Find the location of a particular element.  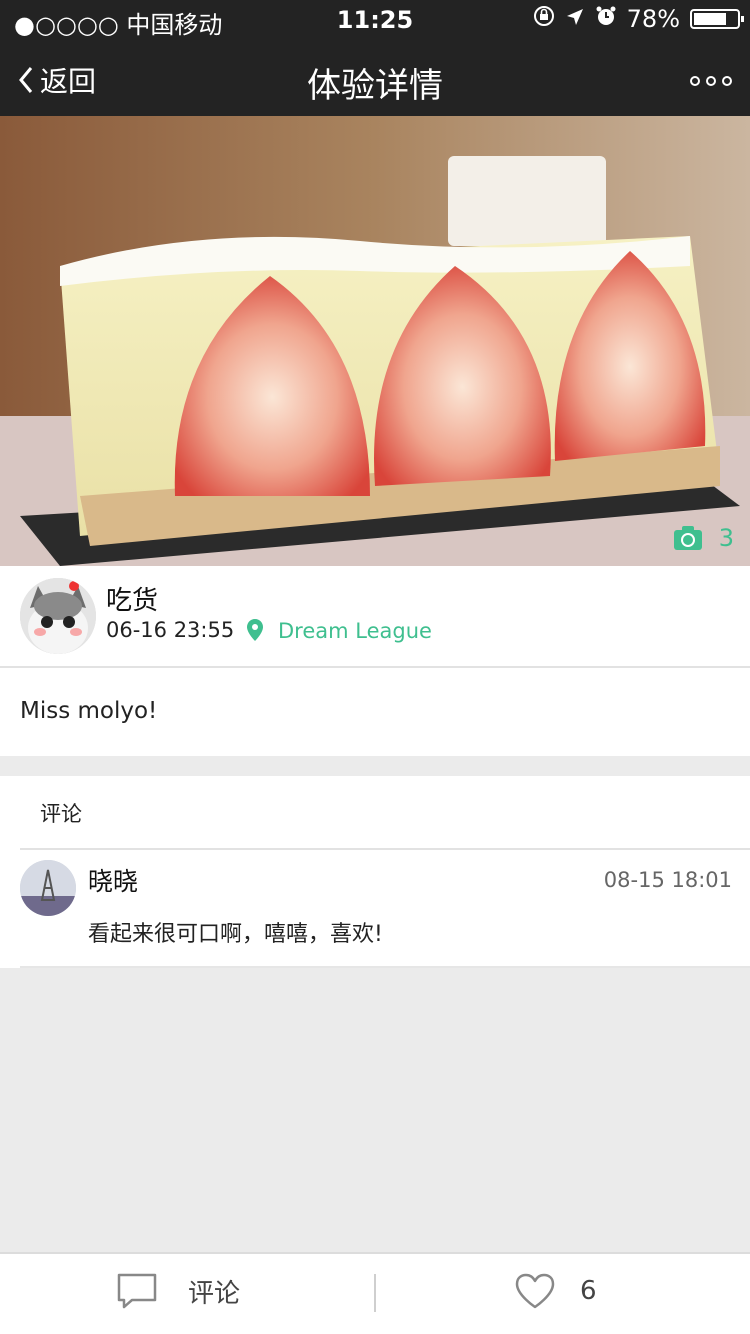

page-title: 体验详情 is located at coordinates (375, 86).